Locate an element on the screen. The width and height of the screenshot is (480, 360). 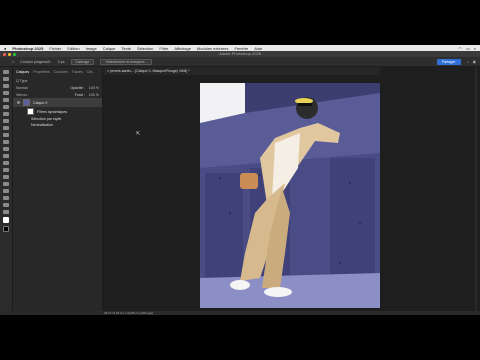
battery-icon: ▭ is located at coordinates (468, 48).